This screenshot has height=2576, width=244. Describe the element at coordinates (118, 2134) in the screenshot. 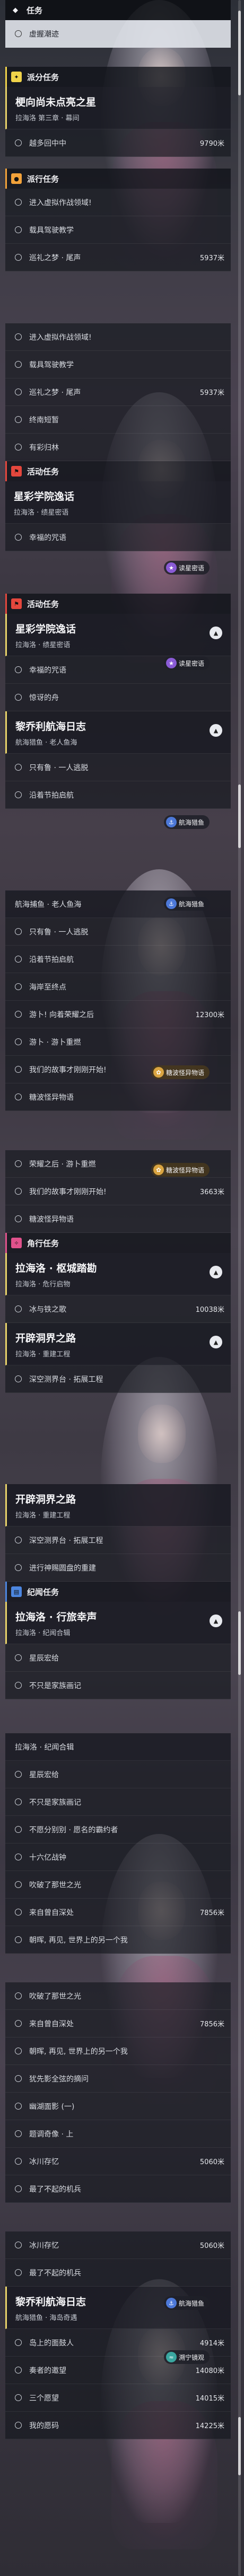

I see `objective-row: 题调奇像 · 上` at that location.